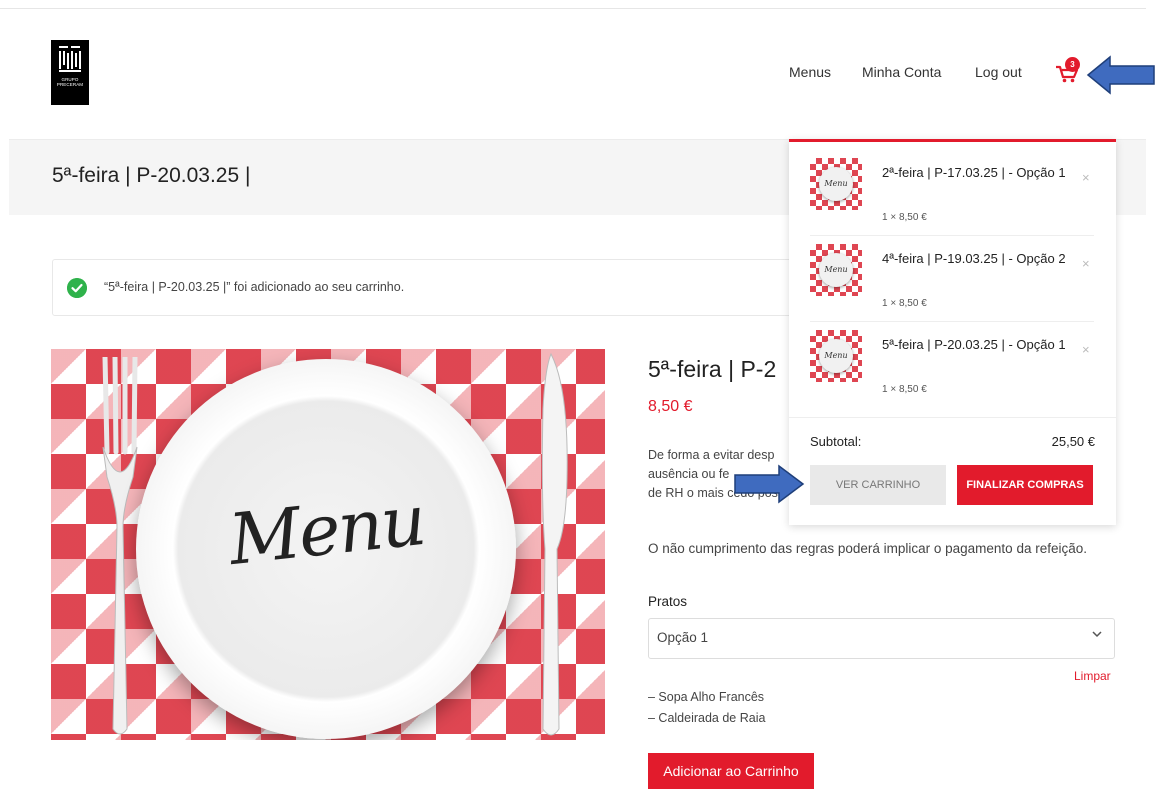 The image size is (1156, 789). What do you see at coordinates (151, 175) in the screenshot?
I see `page-title: 5ª-feira | P-20.03.25 |` at bounding box center [151, 175].